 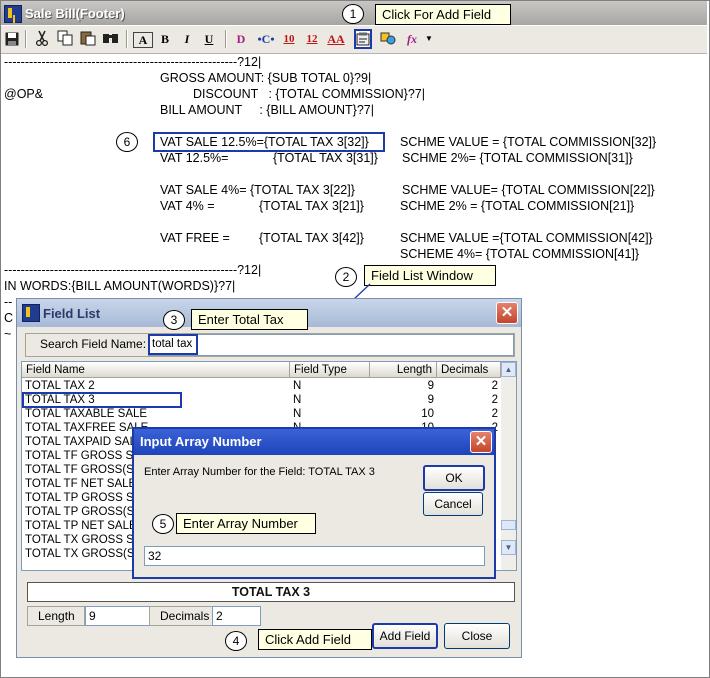 I want to click on find-icon, so click(x=111, y=39).